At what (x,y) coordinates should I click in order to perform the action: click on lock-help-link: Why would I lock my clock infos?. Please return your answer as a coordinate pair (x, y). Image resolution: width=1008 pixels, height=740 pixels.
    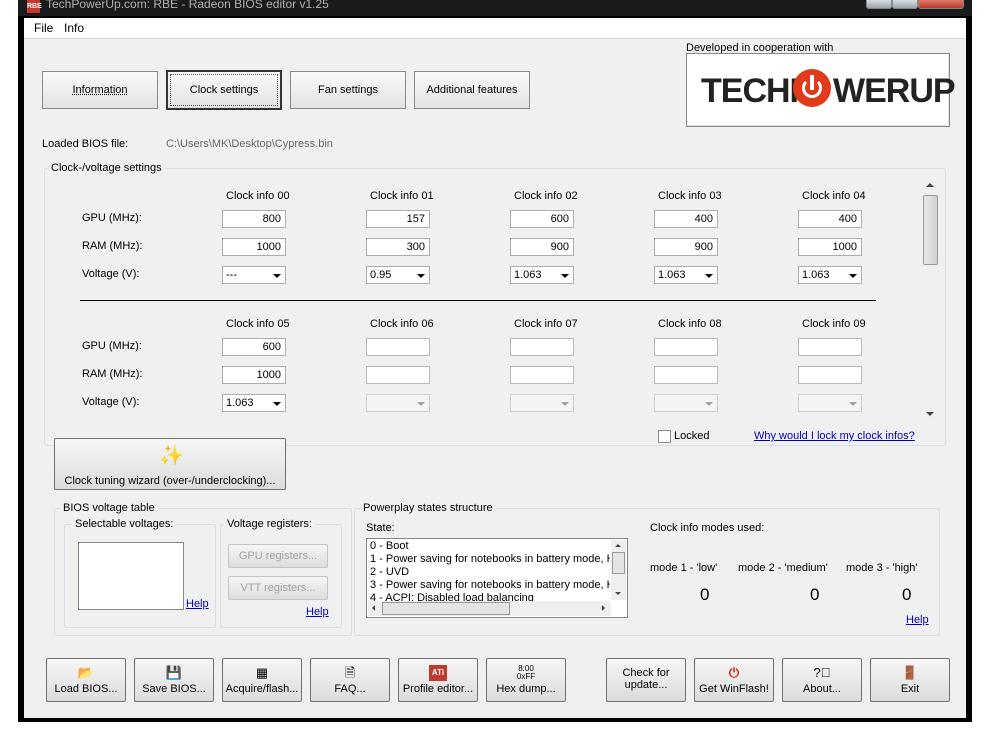
    Looking at the image, I should click on (834, 436).